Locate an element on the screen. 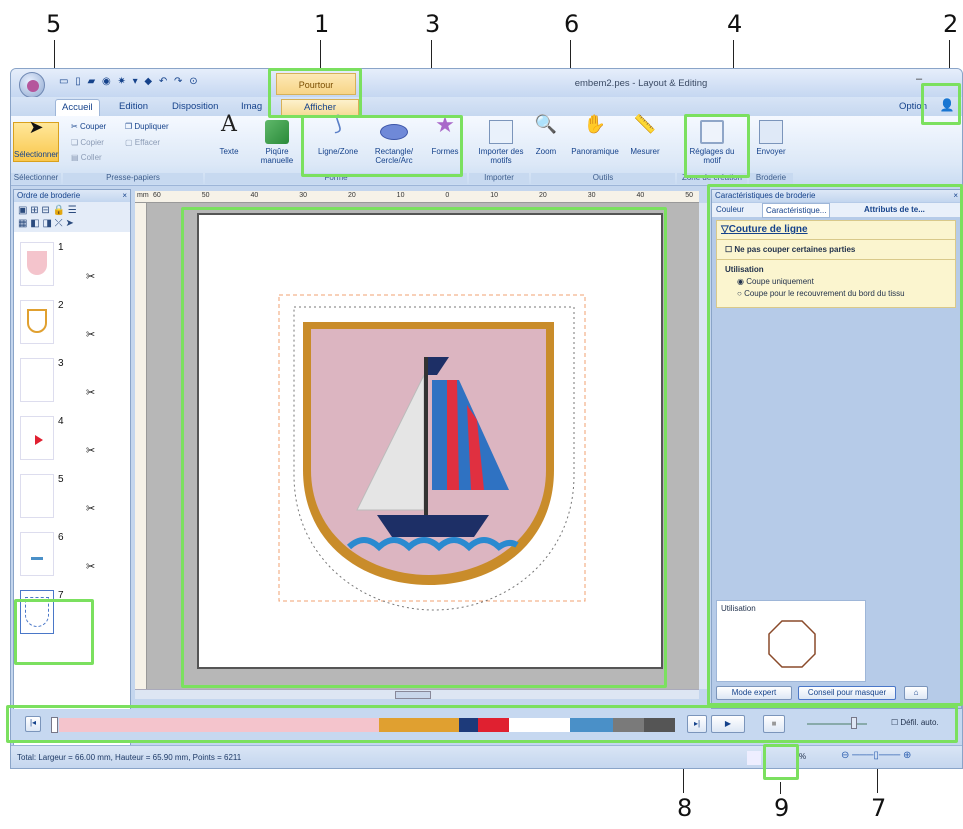  pattern-settings-button: Réglages du motif is located at coordinates (712, 142).